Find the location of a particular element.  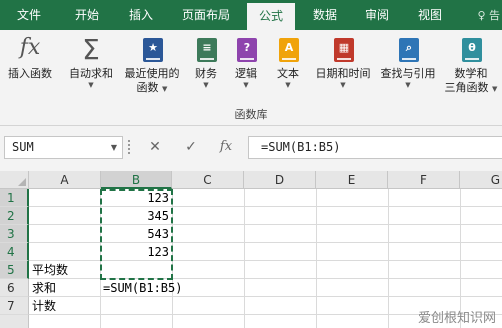

copy-range-marquee is located at coordinates (136, 234).